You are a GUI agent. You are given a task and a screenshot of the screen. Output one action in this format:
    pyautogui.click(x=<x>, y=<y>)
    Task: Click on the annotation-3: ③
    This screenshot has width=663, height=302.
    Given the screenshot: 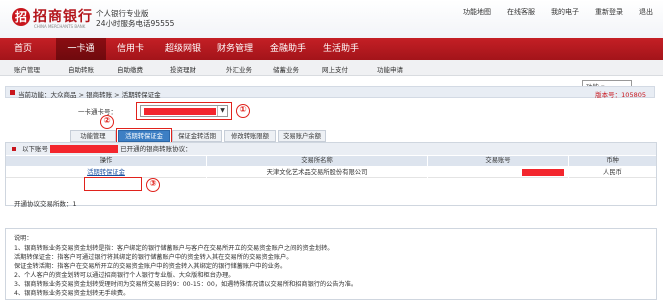 What is the action you would take?
    pyautogui.click(x=153, y=185)
    